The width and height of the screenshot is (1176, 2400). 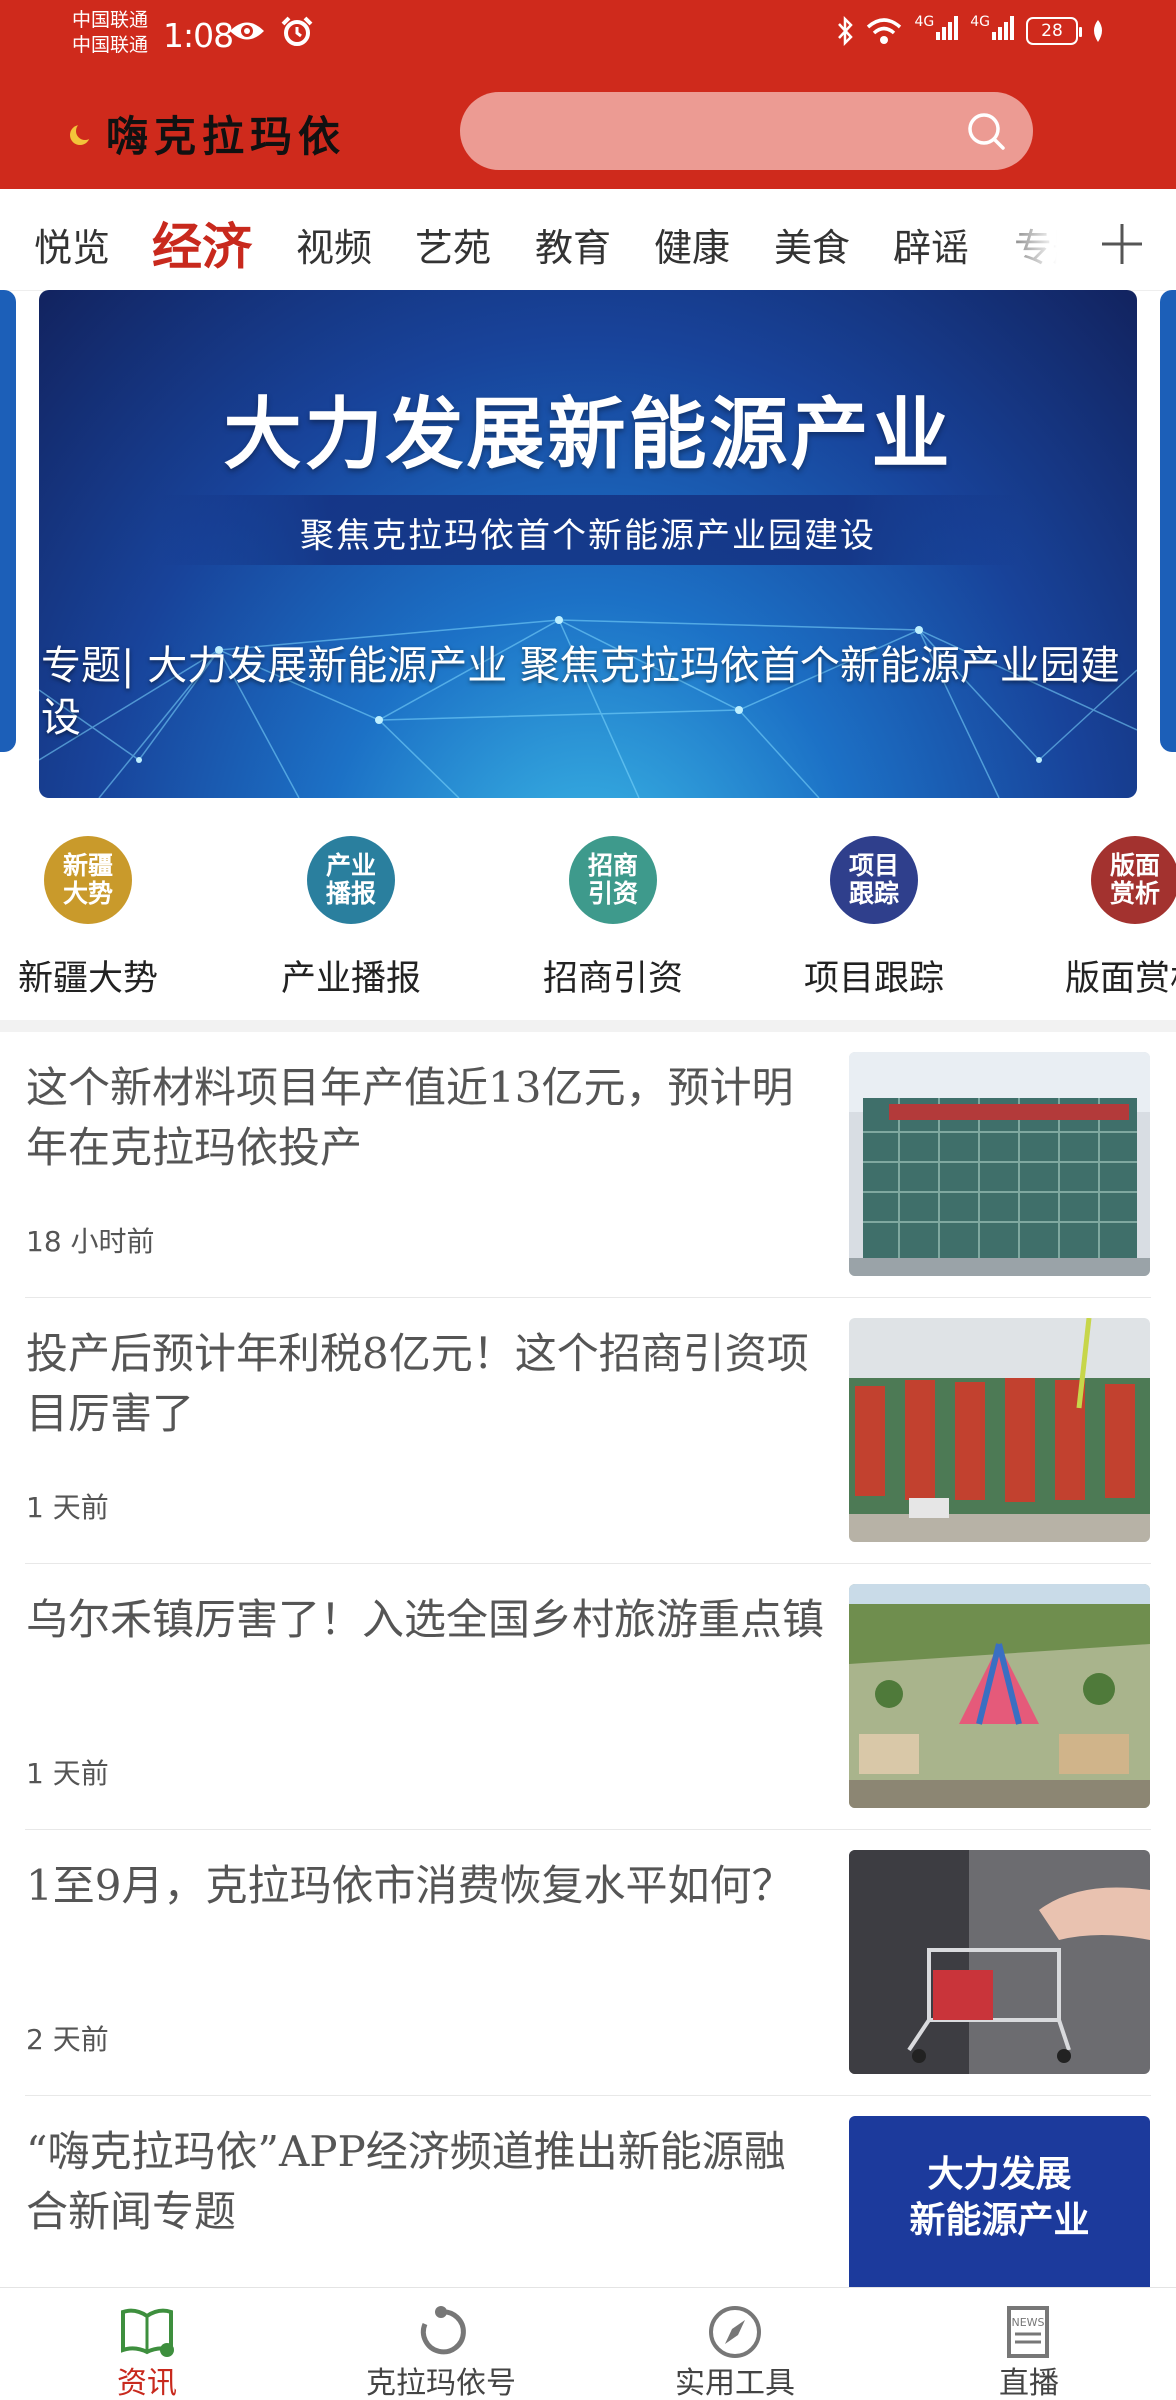 What do you see at coordinates (1029, 2383) in the screenshot?
I see `nav-label: 直播` at bounding box center [1029, 2383].